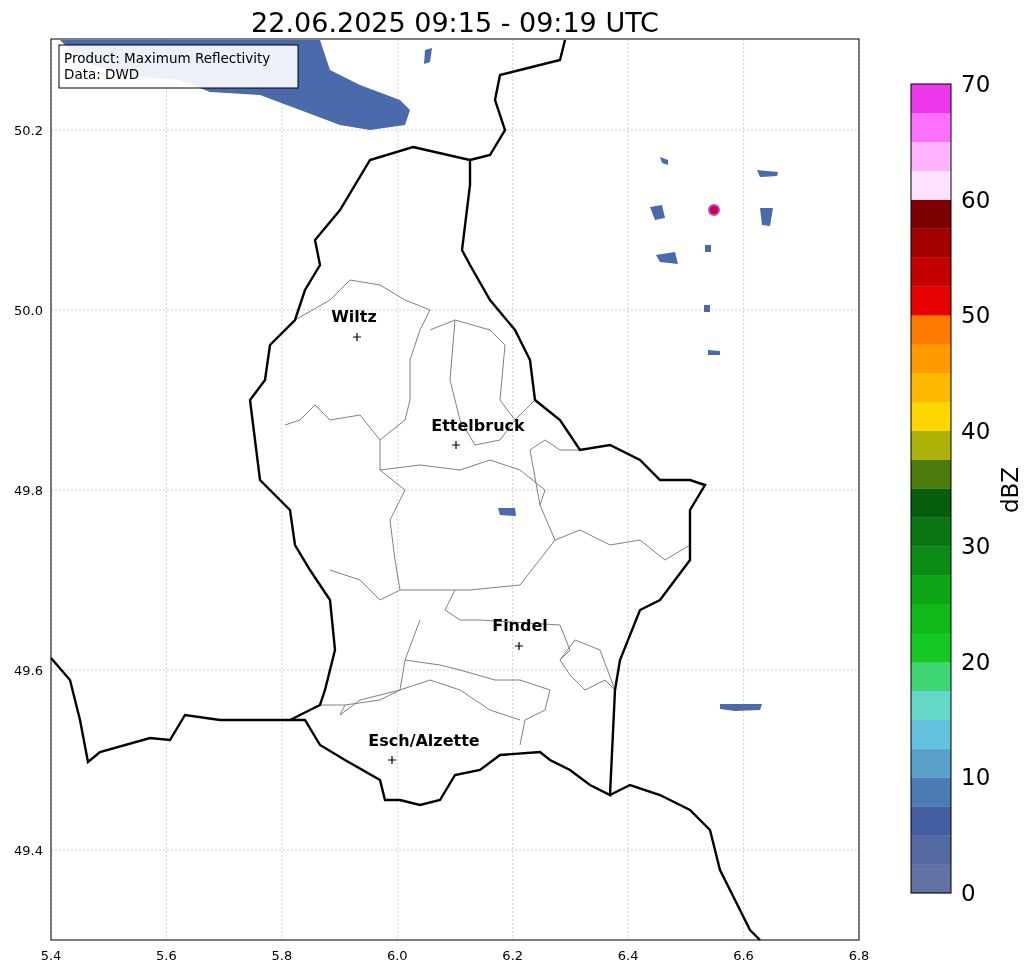  I want to click on city-label: Ettelbruck, so click(478, 425).